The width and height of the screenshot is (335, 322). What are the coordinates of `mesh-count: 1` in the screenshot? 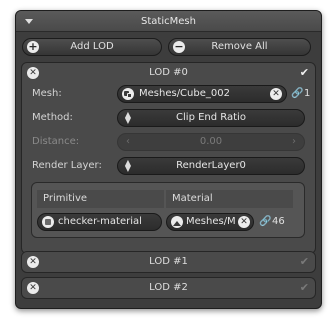 It's located at (307, 93).